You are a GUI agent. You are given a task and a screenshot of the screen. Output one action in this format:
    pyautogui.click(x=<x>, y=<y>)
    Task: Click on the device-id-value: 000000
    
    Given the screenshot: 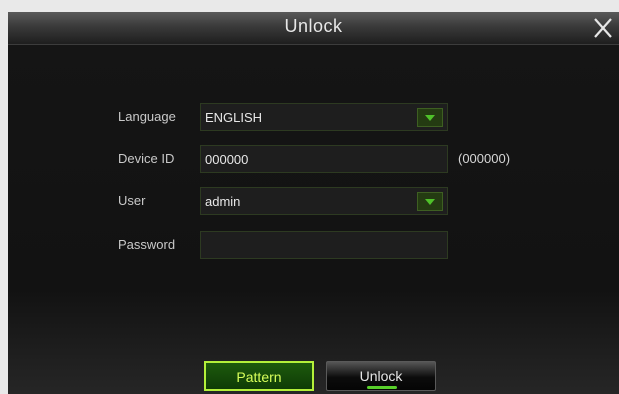 What is the action you would take?
    pyautogui.click(x=227, y=159)
    